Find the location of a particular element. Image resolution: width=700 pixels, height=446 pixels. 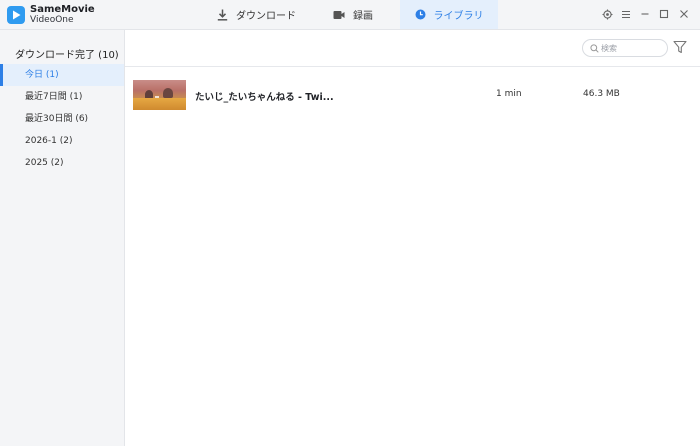

sidebar-item-today: 今日 (1) is located at coordinates (62, 75).